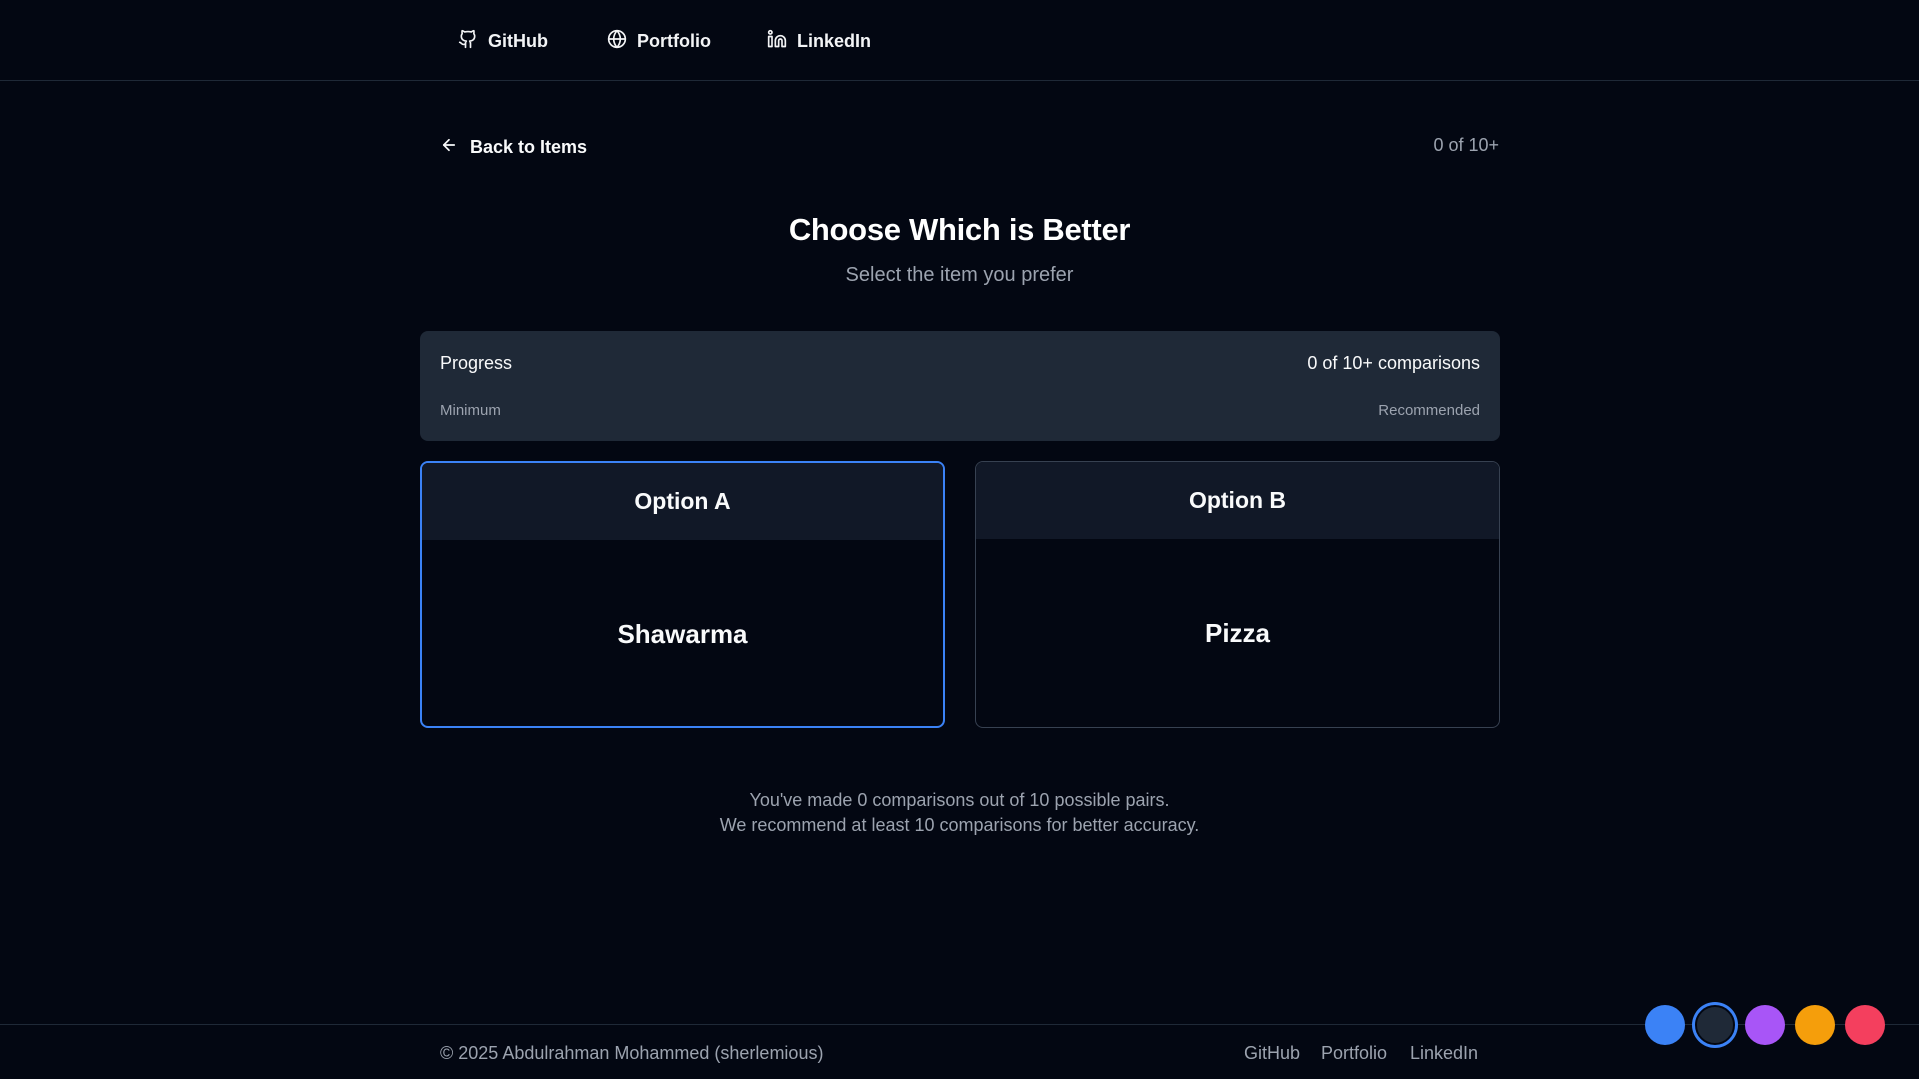  Describe the element at coordinates (1865, 1025) in the screenshot. I see `theme-swatch-rose` at that location.